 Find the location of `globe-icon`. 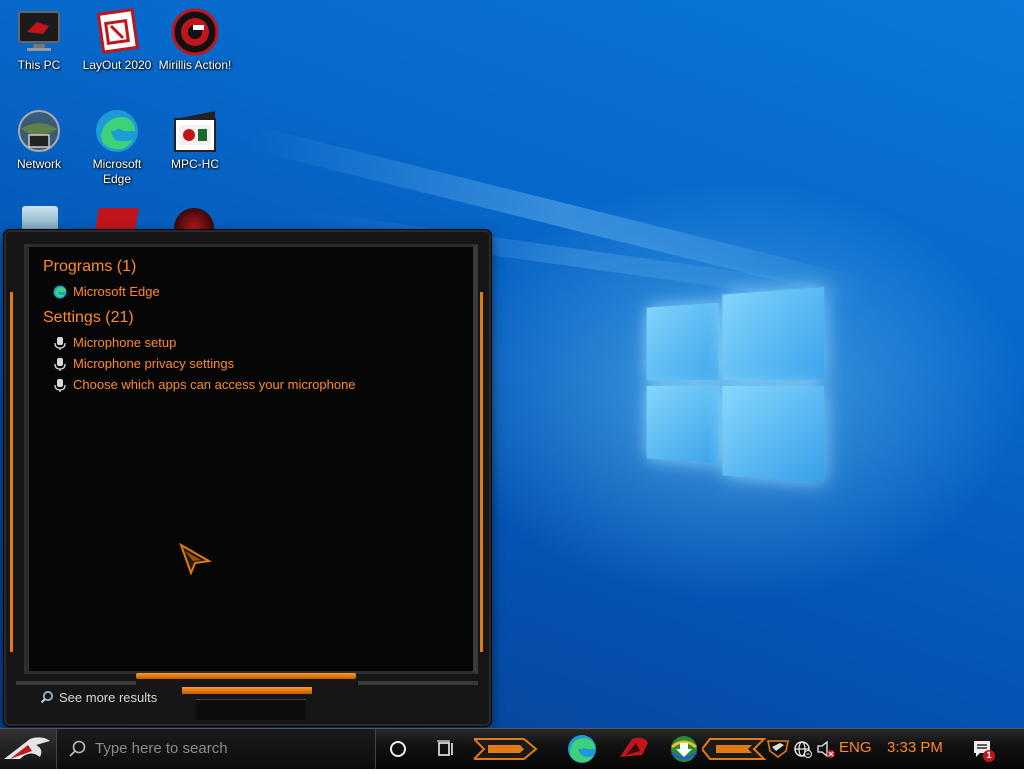

globe-icon is located at coordinates (803, 749).